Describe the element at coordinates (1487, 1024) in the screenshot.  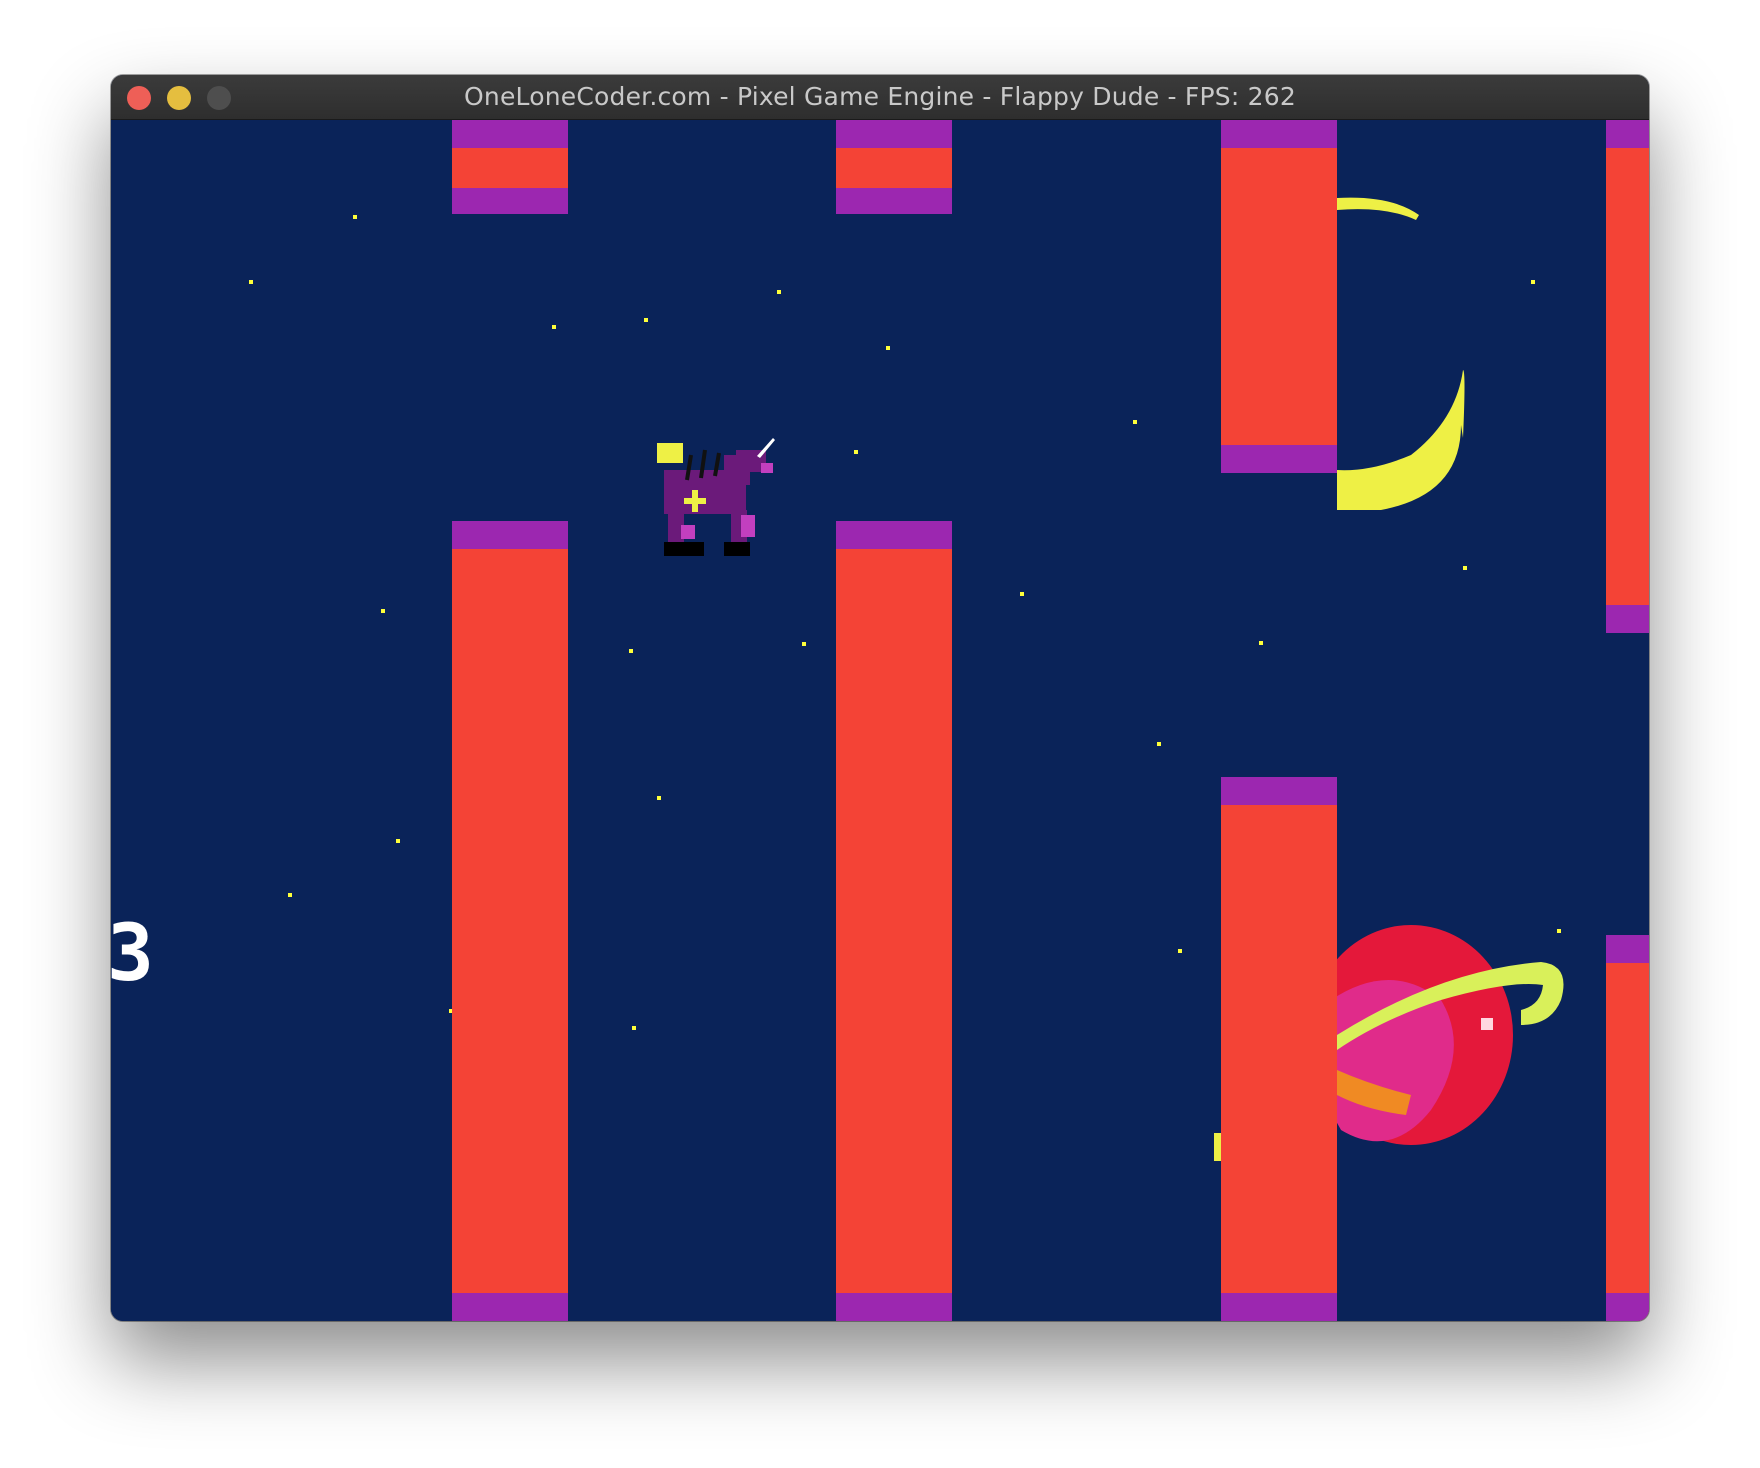
I see `planet-highlight` at that location.